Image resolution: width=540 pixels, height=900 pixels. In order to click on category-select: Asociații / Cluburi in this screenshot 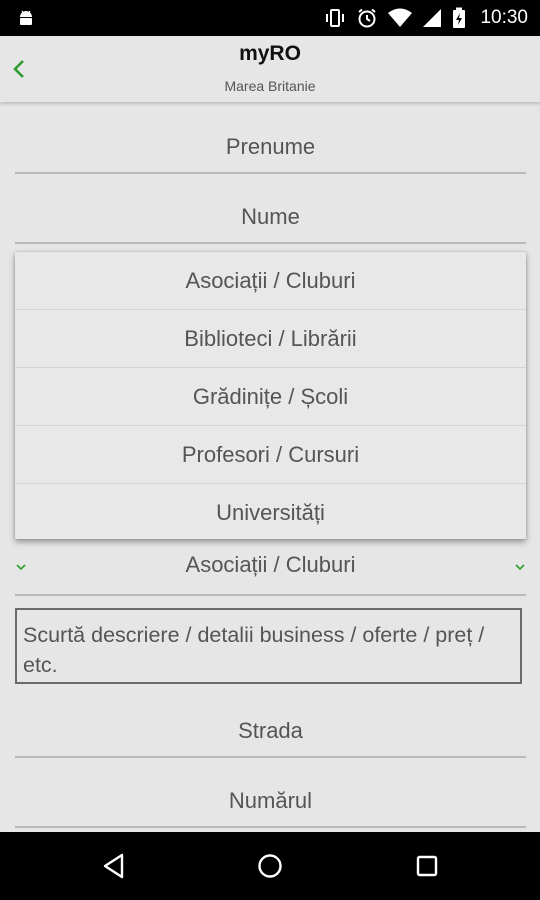, I will do `click(270, 572)`.